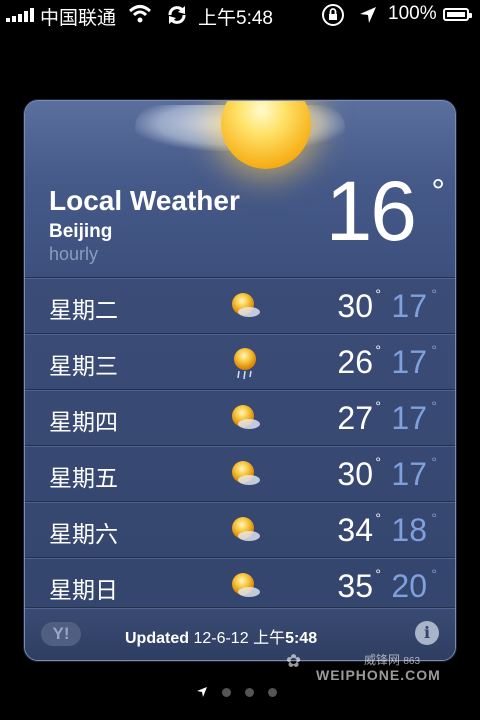 Image resolution: width=480 pixels, height=720 pixels. Describe the element at coordinates (269, 638) in the screenshot. I see `updated-time-prefix: 上午` at that location.